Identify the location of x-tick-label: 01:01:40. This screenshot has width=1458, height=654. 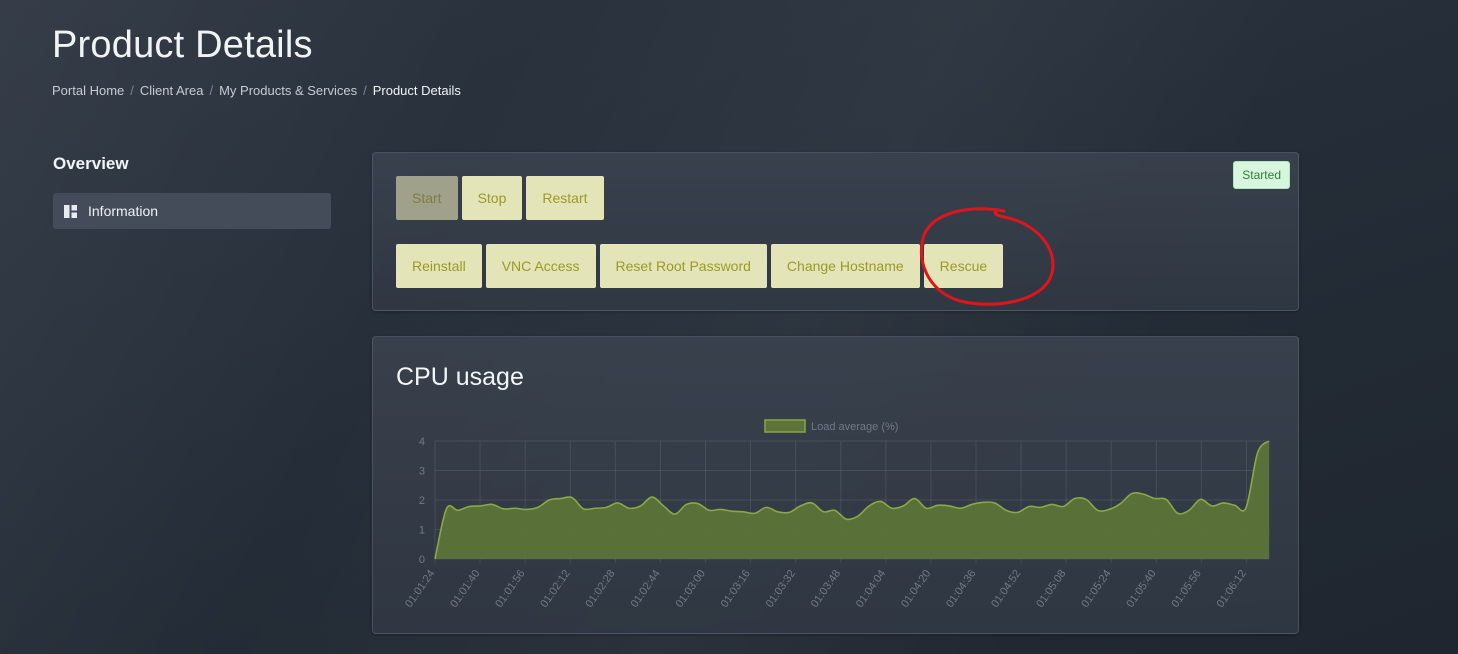
(465, 589).